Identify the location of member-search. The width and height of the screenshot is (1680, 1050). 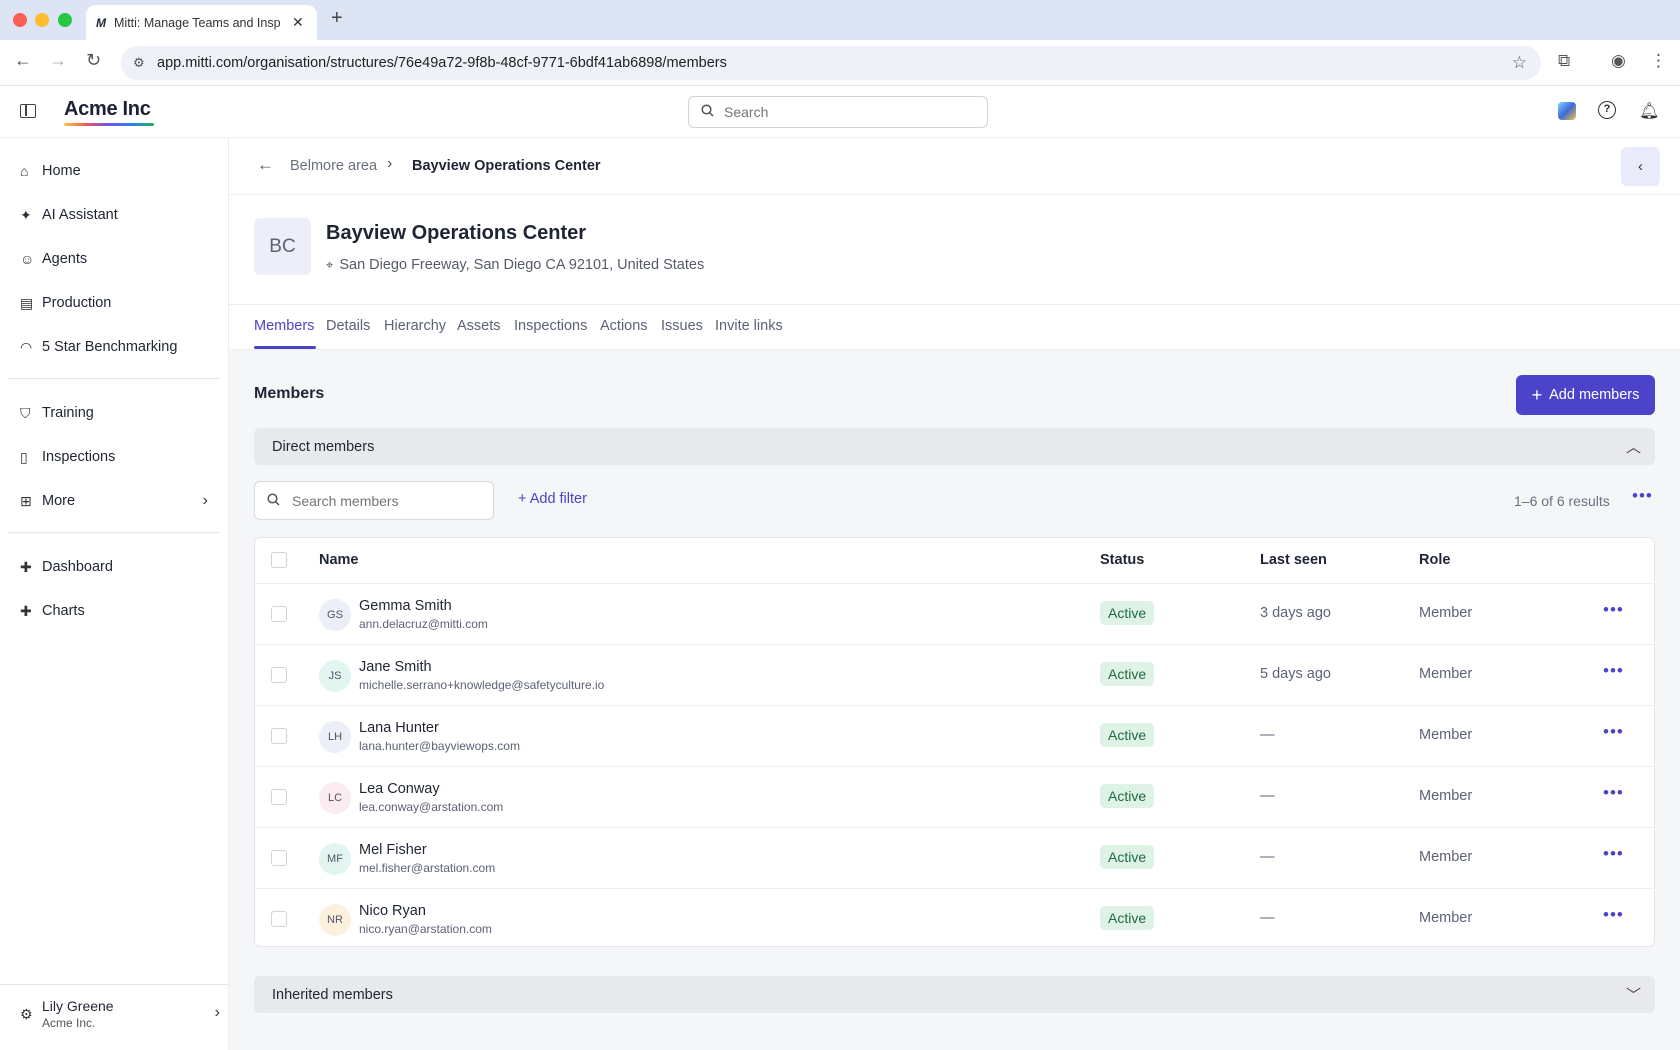
(374, 500).